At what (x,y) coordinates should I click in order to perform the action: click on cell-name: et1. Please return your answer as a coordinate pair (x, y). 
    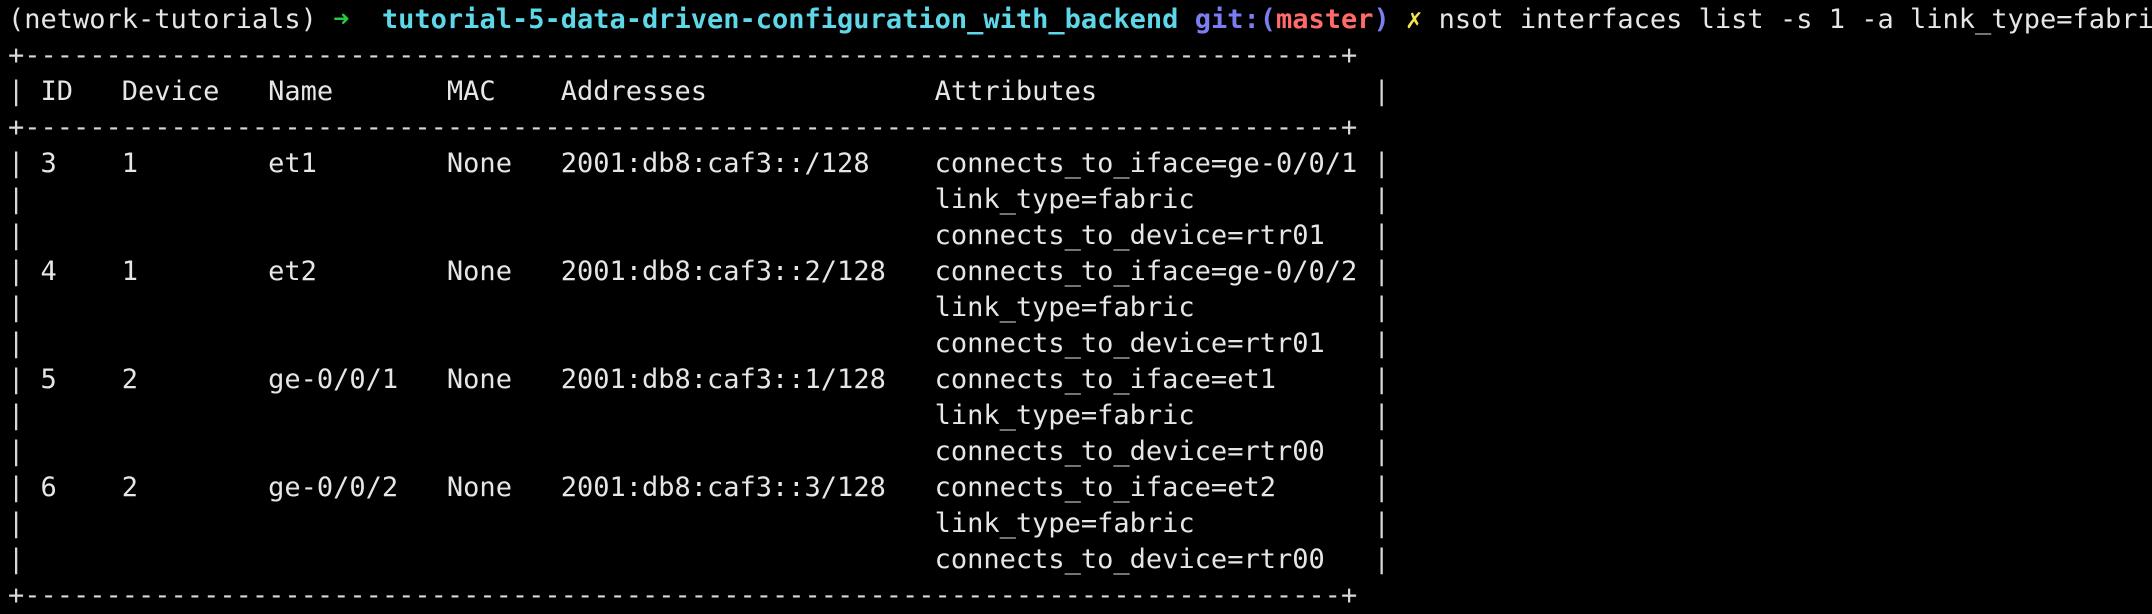
    Looking at the image, I should click on (357, 163).